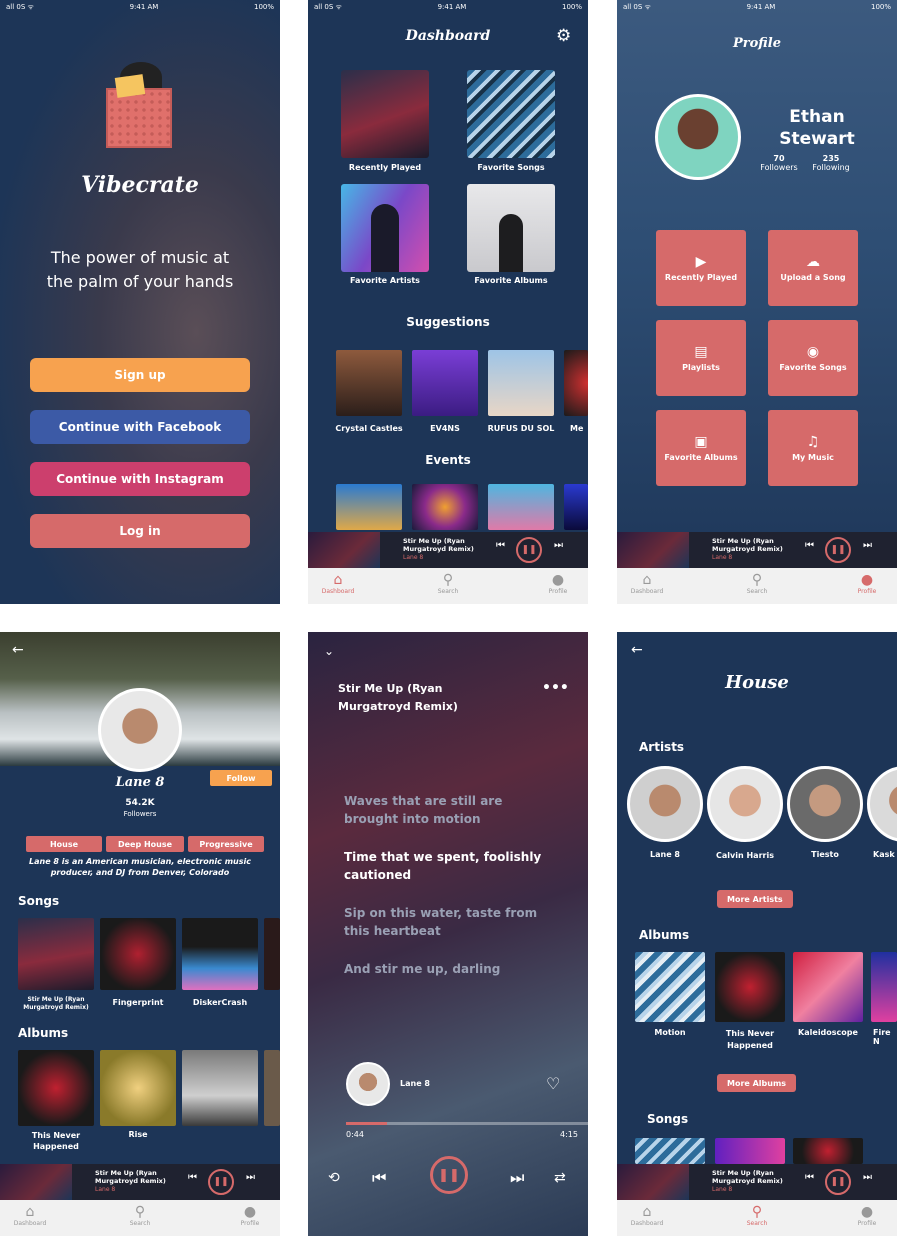  Describe the element at coordinates (813, 358) in the screenshot. I see `menu-favorite-songs: ◉ Favorite Songs` at that location.